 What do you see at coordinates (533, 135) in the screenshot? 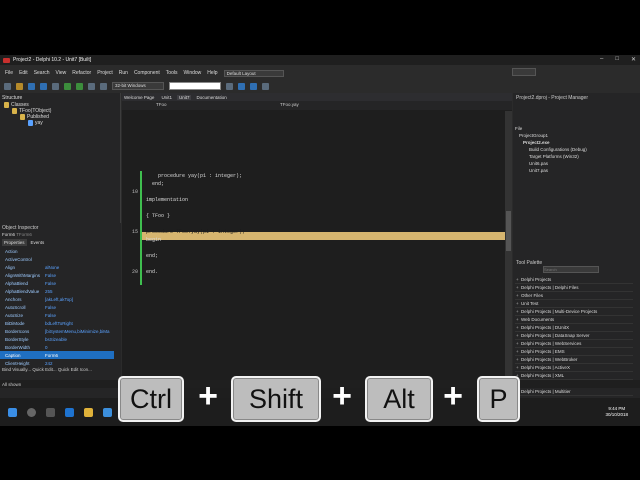
I see `pm-item-projectgroup: ProjectGroup1` at bounding box center [533, 135].